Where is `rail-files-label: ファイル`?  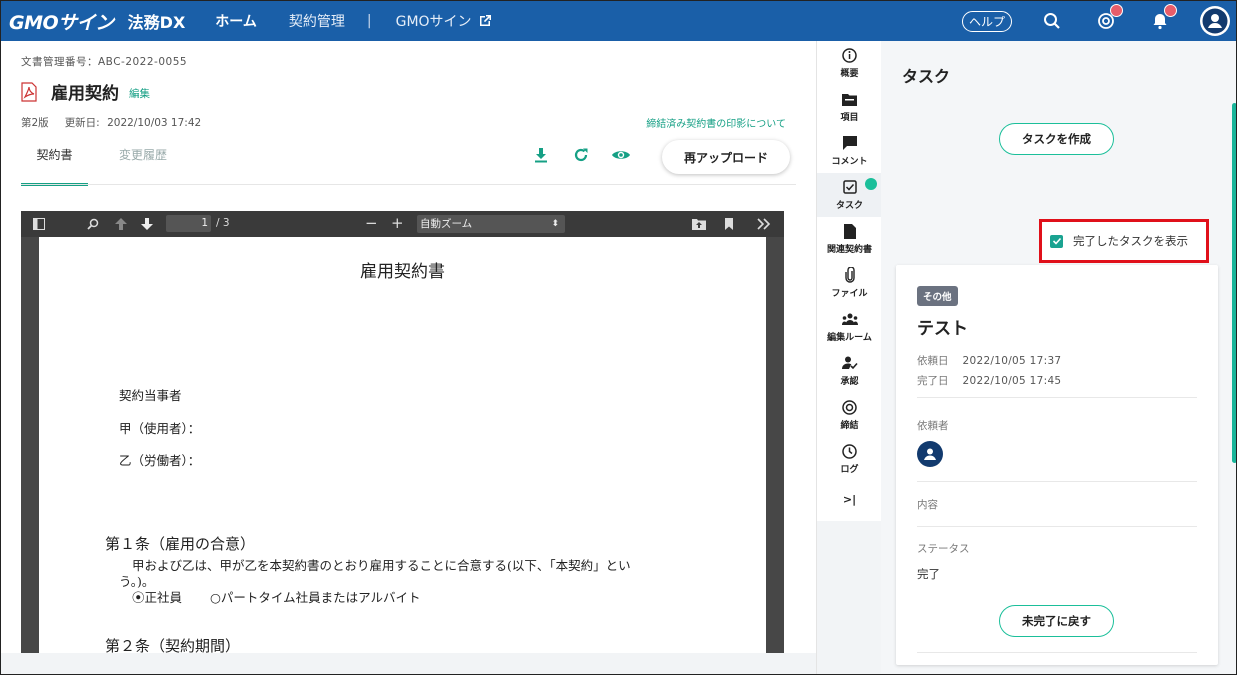
rail-files-label: ファイル is located at coordinates (849, 294).